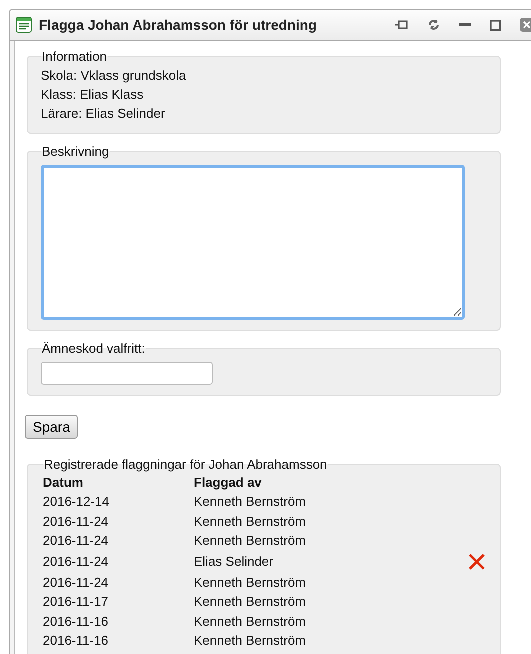  I want to click on table-cell-text: 2016-12-14, so click(76, 502).